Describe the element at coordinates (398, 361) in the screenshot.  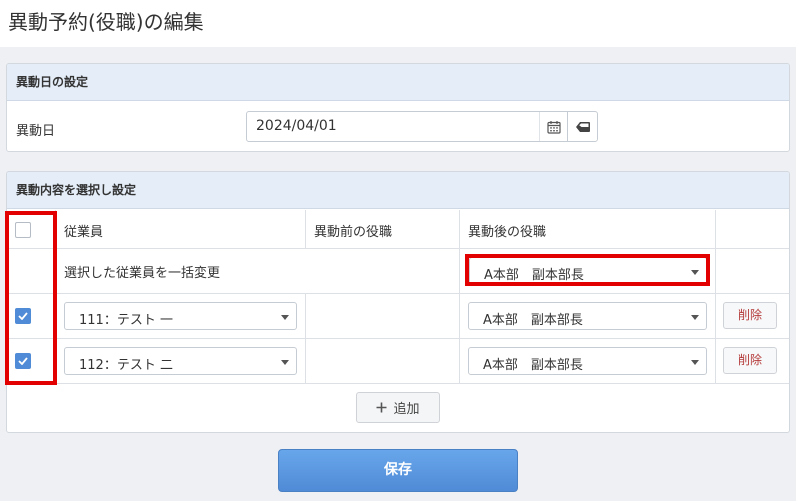
I see `table-row: 112：テスト 二 A本部 副本部長 削除` at that location.